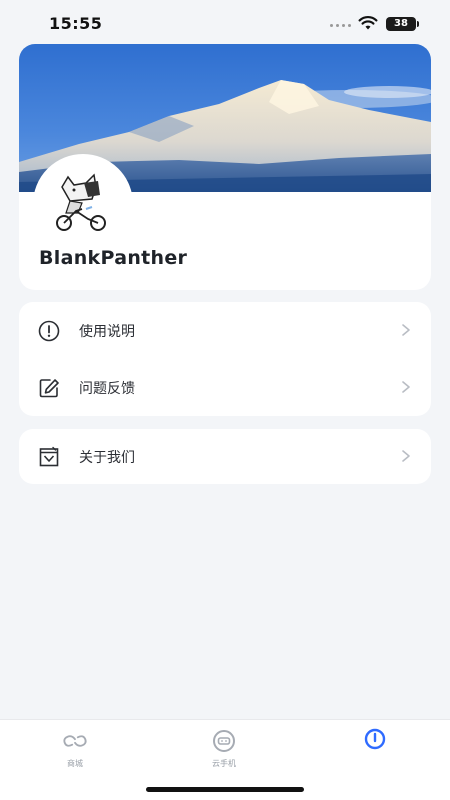  I want to click on menu-item-about: 关于我们, so click(225, 456).